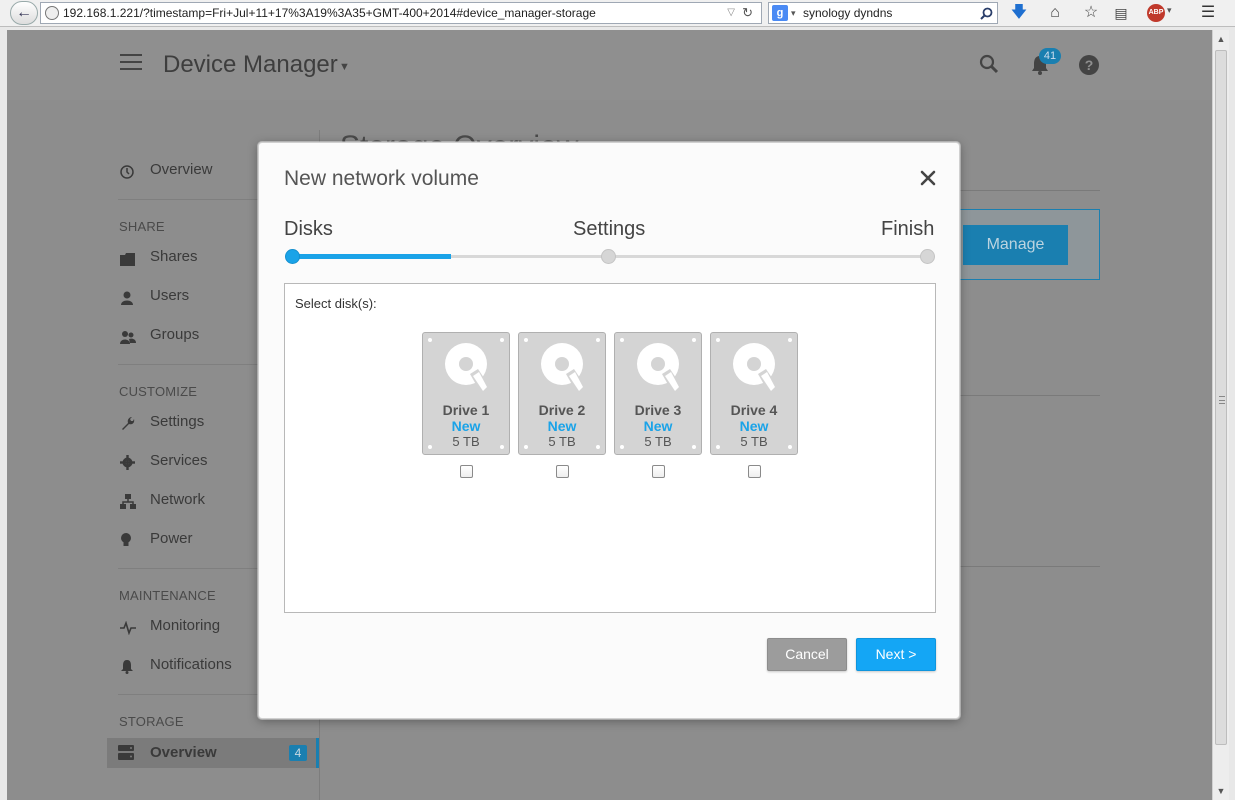 This screenshot has height=800, width=1235. What do you see at coordinates (928, 178) in the screenshot?
I see `close-icon` at bounding box center [928, 178].